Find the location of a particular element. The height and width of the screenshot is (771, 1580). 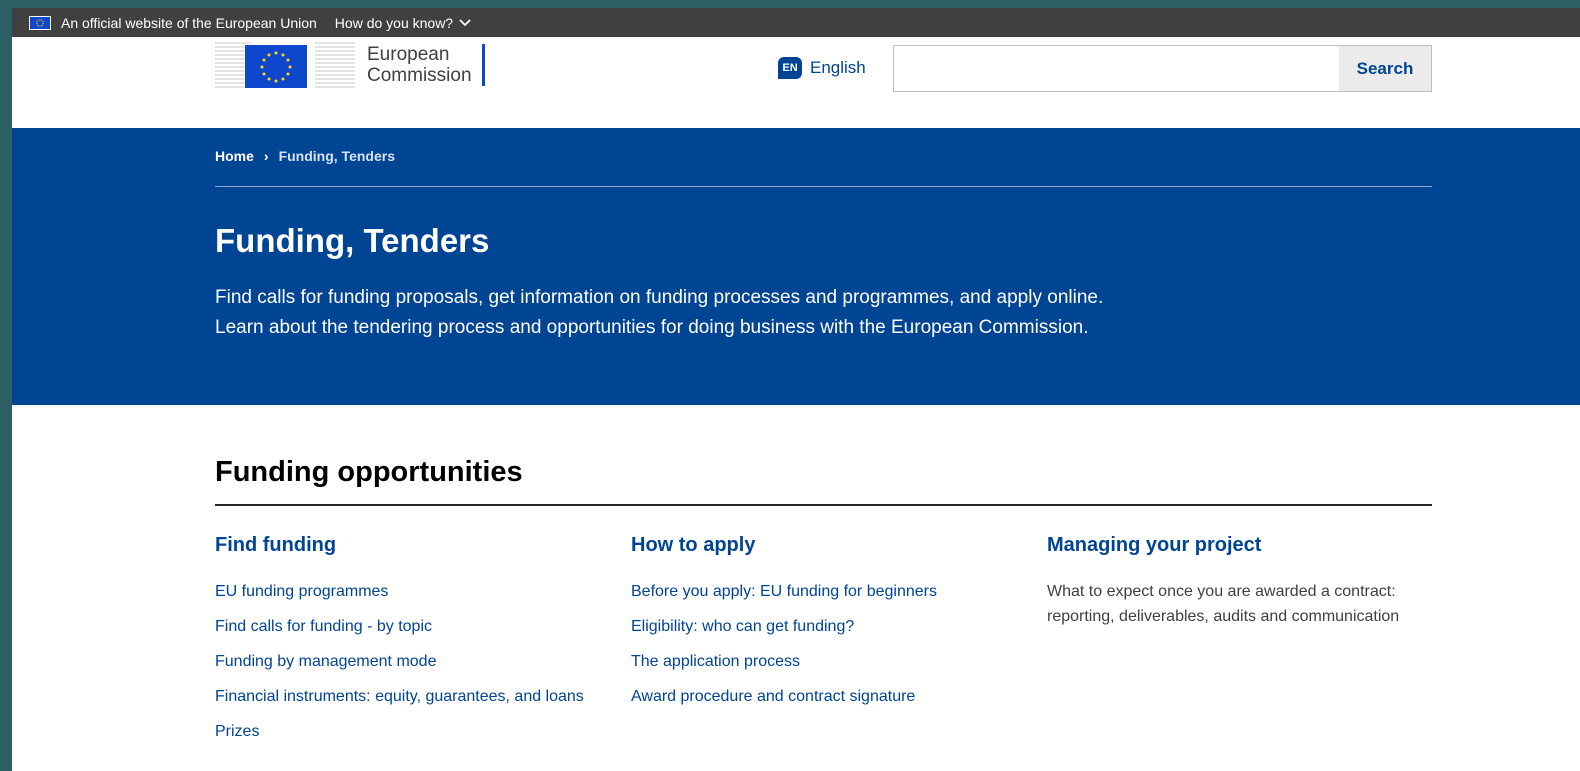

section-title: Funding opportunities is located at coordinates (369, 472).